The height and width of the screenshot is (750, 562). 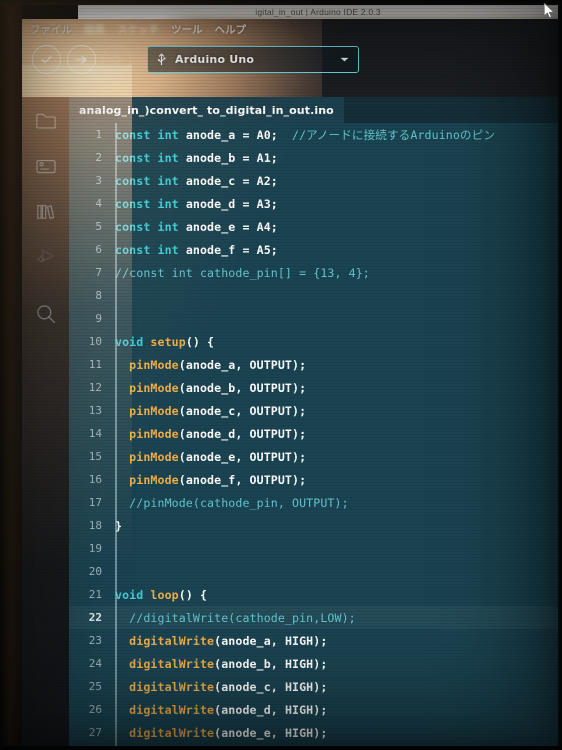 What do you see at coordinates (98, 180) in the screenshot?
I see `line-number: 3` at bounding box center [98, 180].